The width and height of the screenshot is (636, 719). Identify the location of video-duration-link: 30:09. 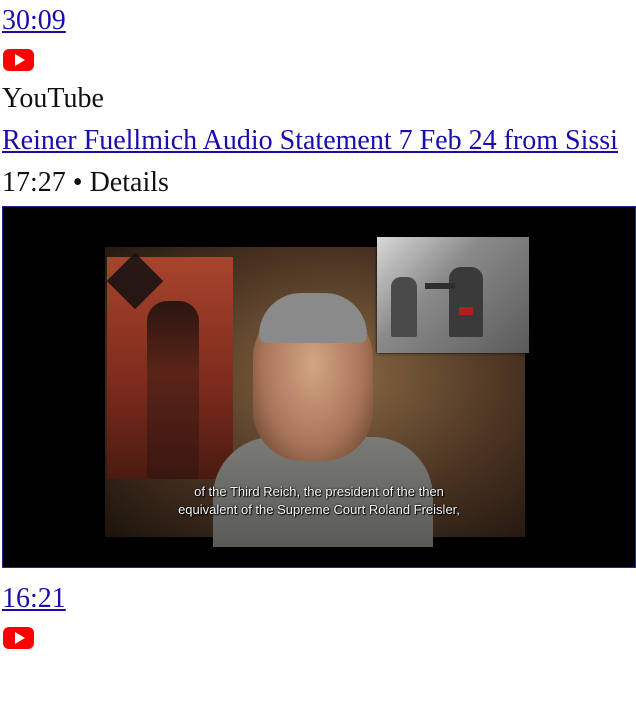
(34, 21).